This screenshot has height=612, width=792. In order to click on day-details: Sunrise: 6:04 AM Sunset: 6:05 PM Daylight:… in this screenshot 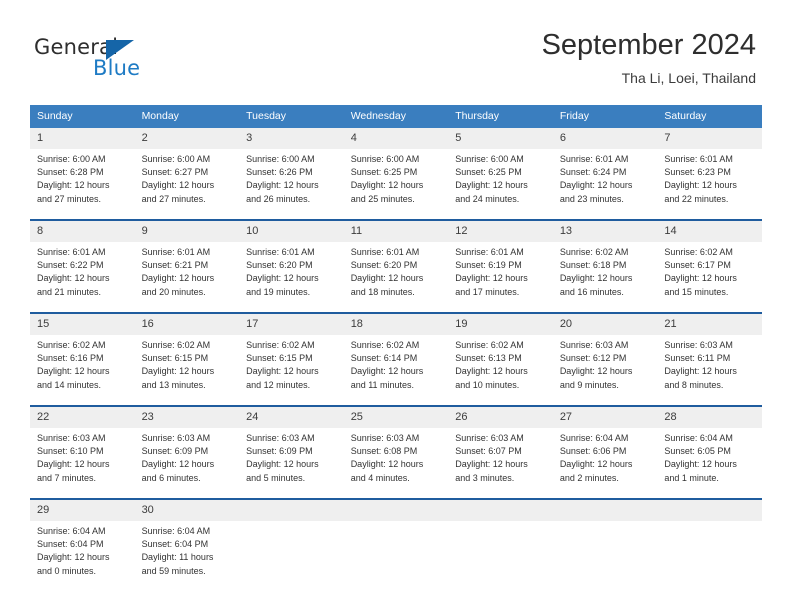, I will do `click(709, 463)`.